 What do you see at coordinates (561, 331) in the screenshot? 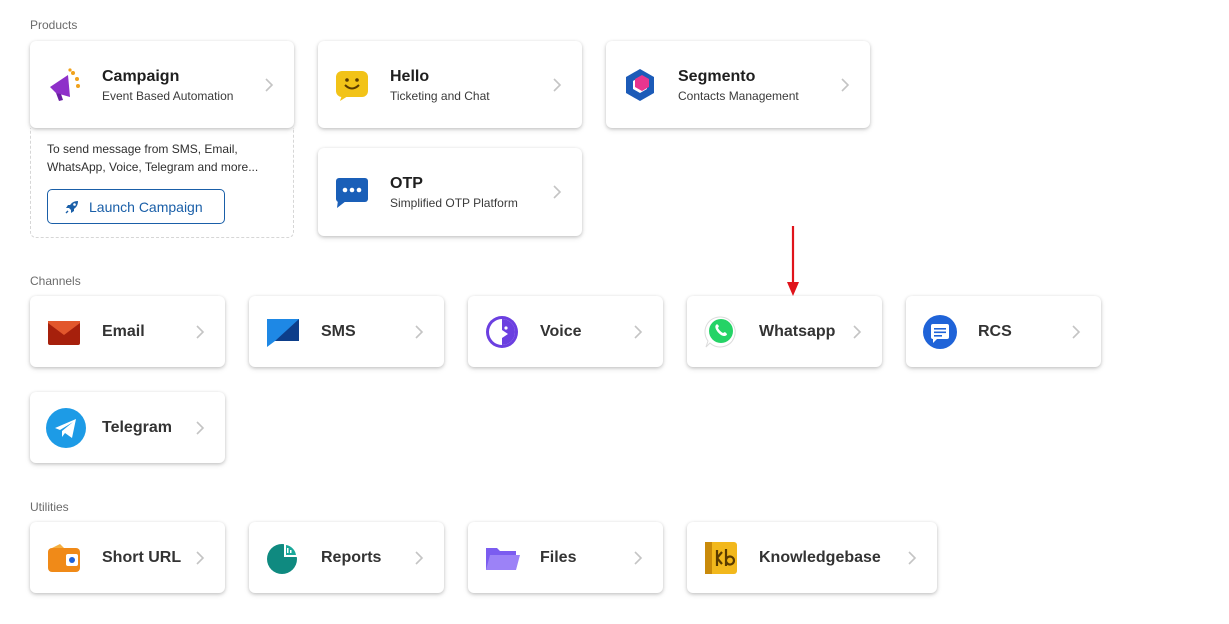
I see `channel-label: Voice` at bounding box center [561, 331].